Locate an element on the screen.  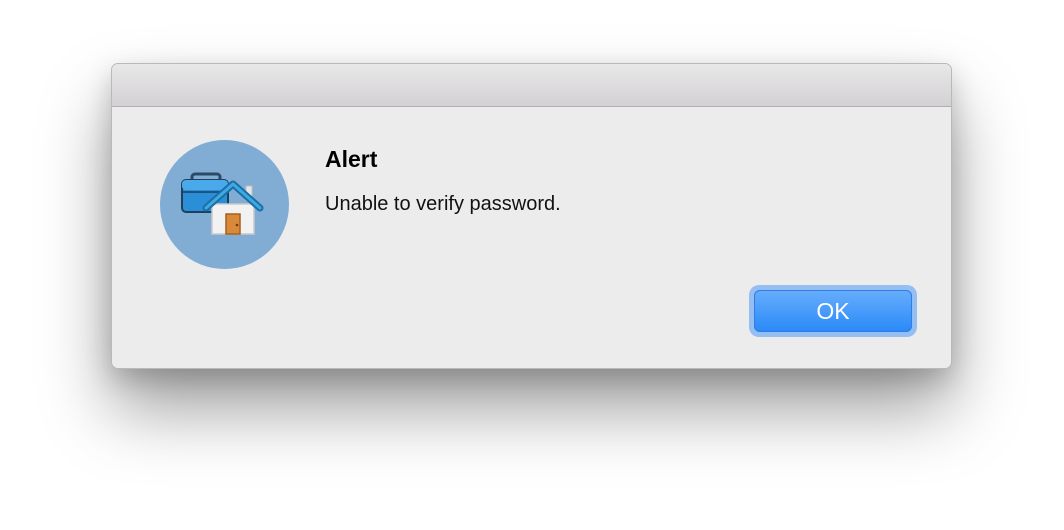
ok-button: OK is located at coordinates (833, 311).